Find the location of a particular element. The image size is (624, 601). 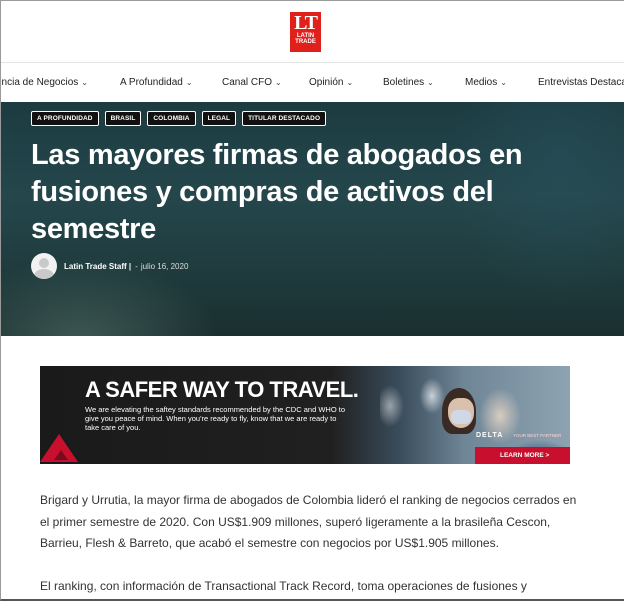

author-name: Latin Trade Staff | is located at coordinates (97, 266).